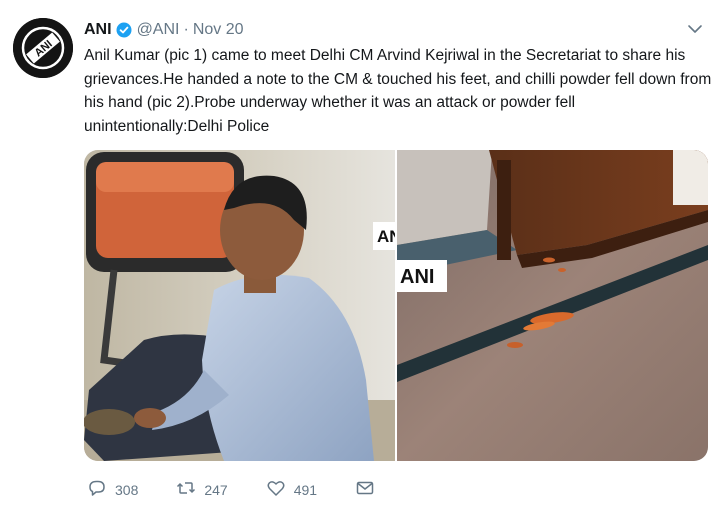 The image size is (720, 507). Describe the element at coordinates (695, 29) in the screenshot. I see `chevron-down-icon` at that location.